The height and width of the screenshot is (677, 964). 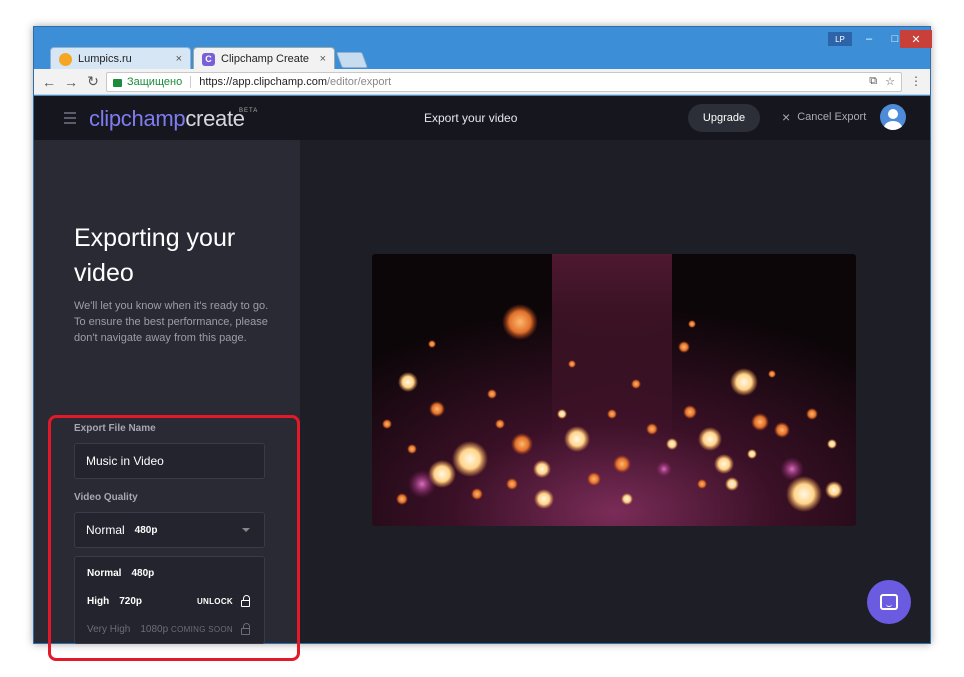 What do you see at coordinates (916, 81) in the screenshot?
I see `browser-menu-icon: ⋮` at bounding box center [916, 81].